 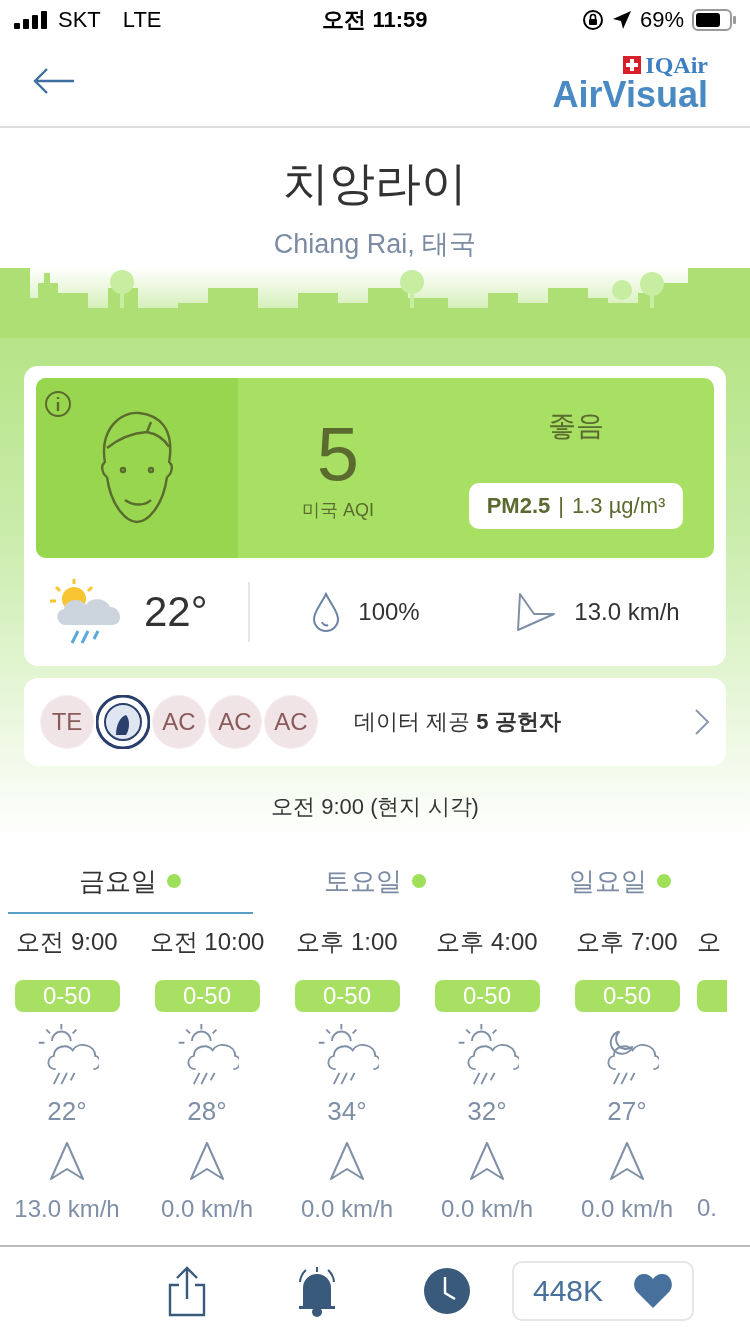 What do you see at coordinates (707, 1208) in the screenshot?
I see `forecast-wind: 0.` at bounding box center [707, 1208].